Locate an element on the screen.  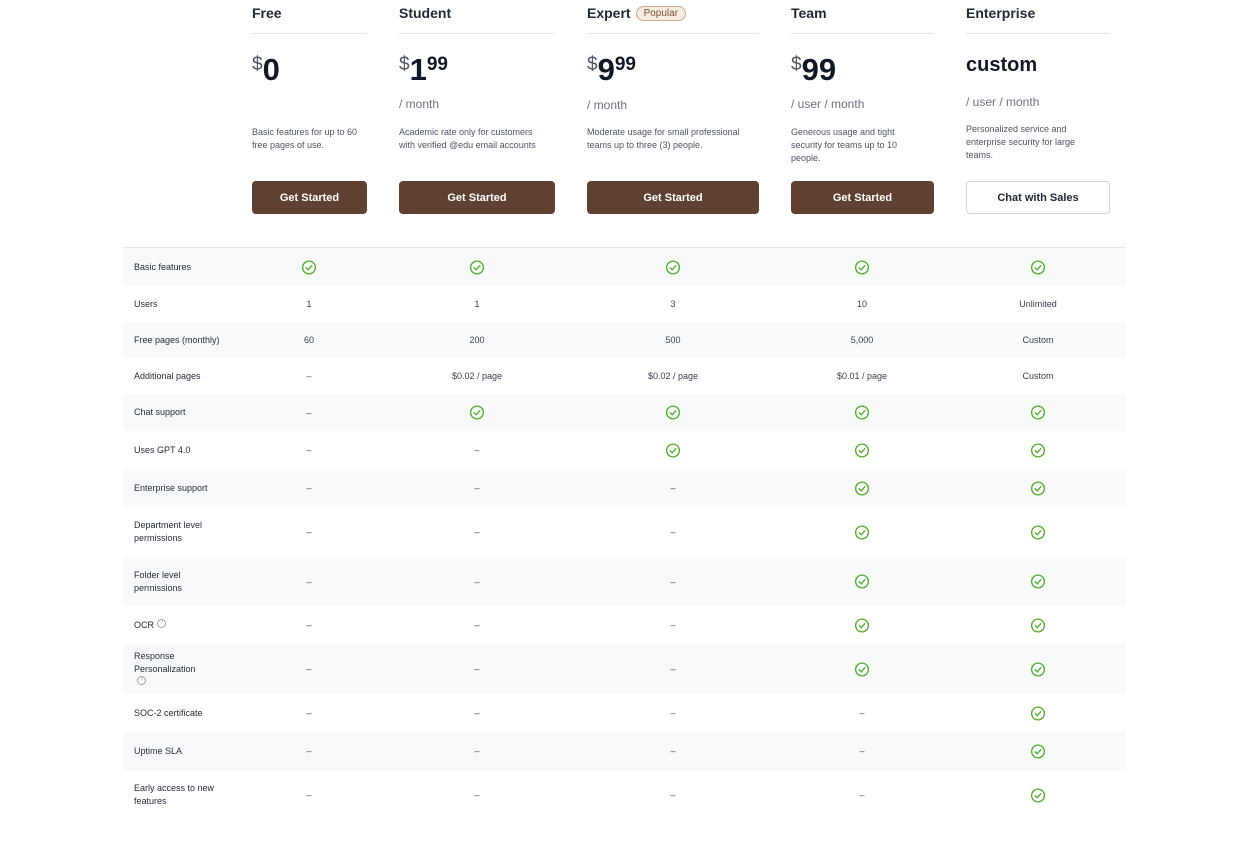
get-started-button-free: Get Started is located at coordinates (309, 197).